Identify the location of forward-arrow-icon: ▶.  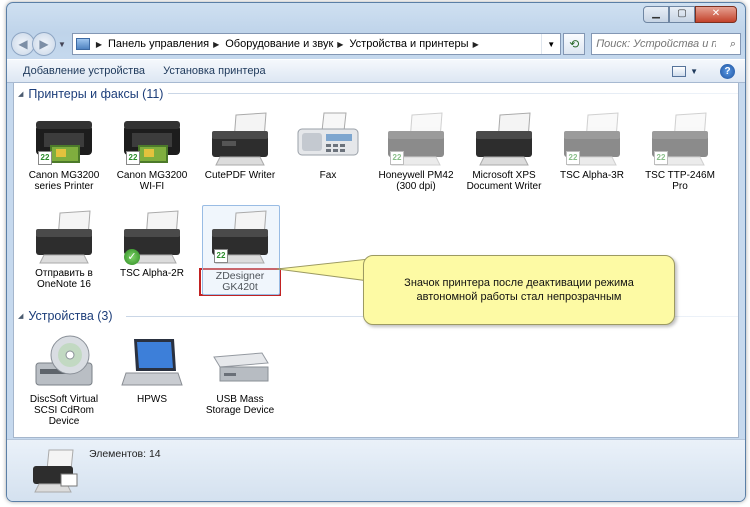
(44, 44).